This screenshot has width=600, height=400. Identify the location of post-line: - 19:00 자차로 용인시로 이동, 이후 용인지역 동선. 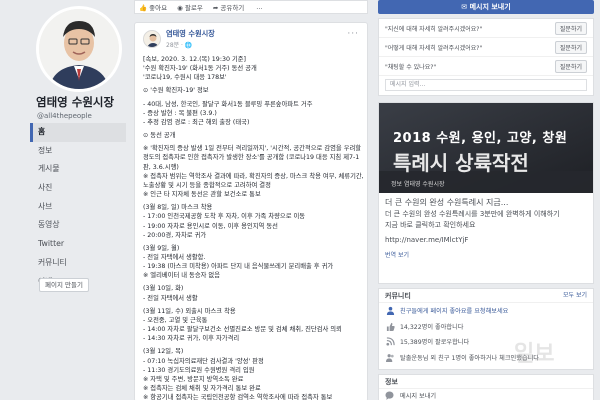
(210, 226).